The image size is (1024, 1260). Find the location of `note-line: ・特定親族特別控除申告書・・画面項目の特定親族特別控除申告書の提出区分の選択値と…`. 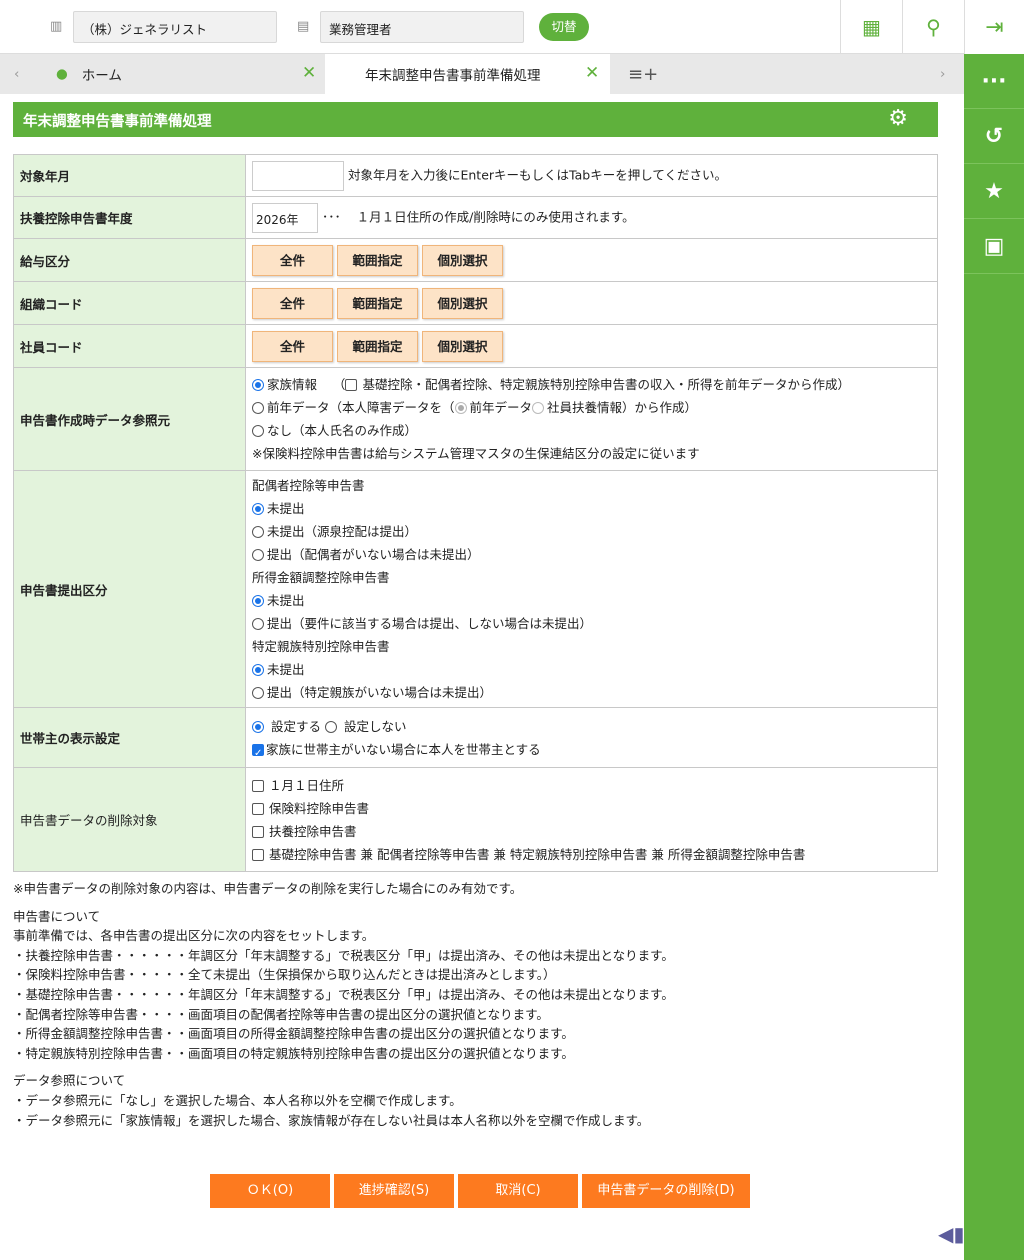

note-line: ・特定親族特別控除申告書・・画面項目の特定親族特別控除申告書の提出区分の選択値と… is located at coordinates (293, 1053).